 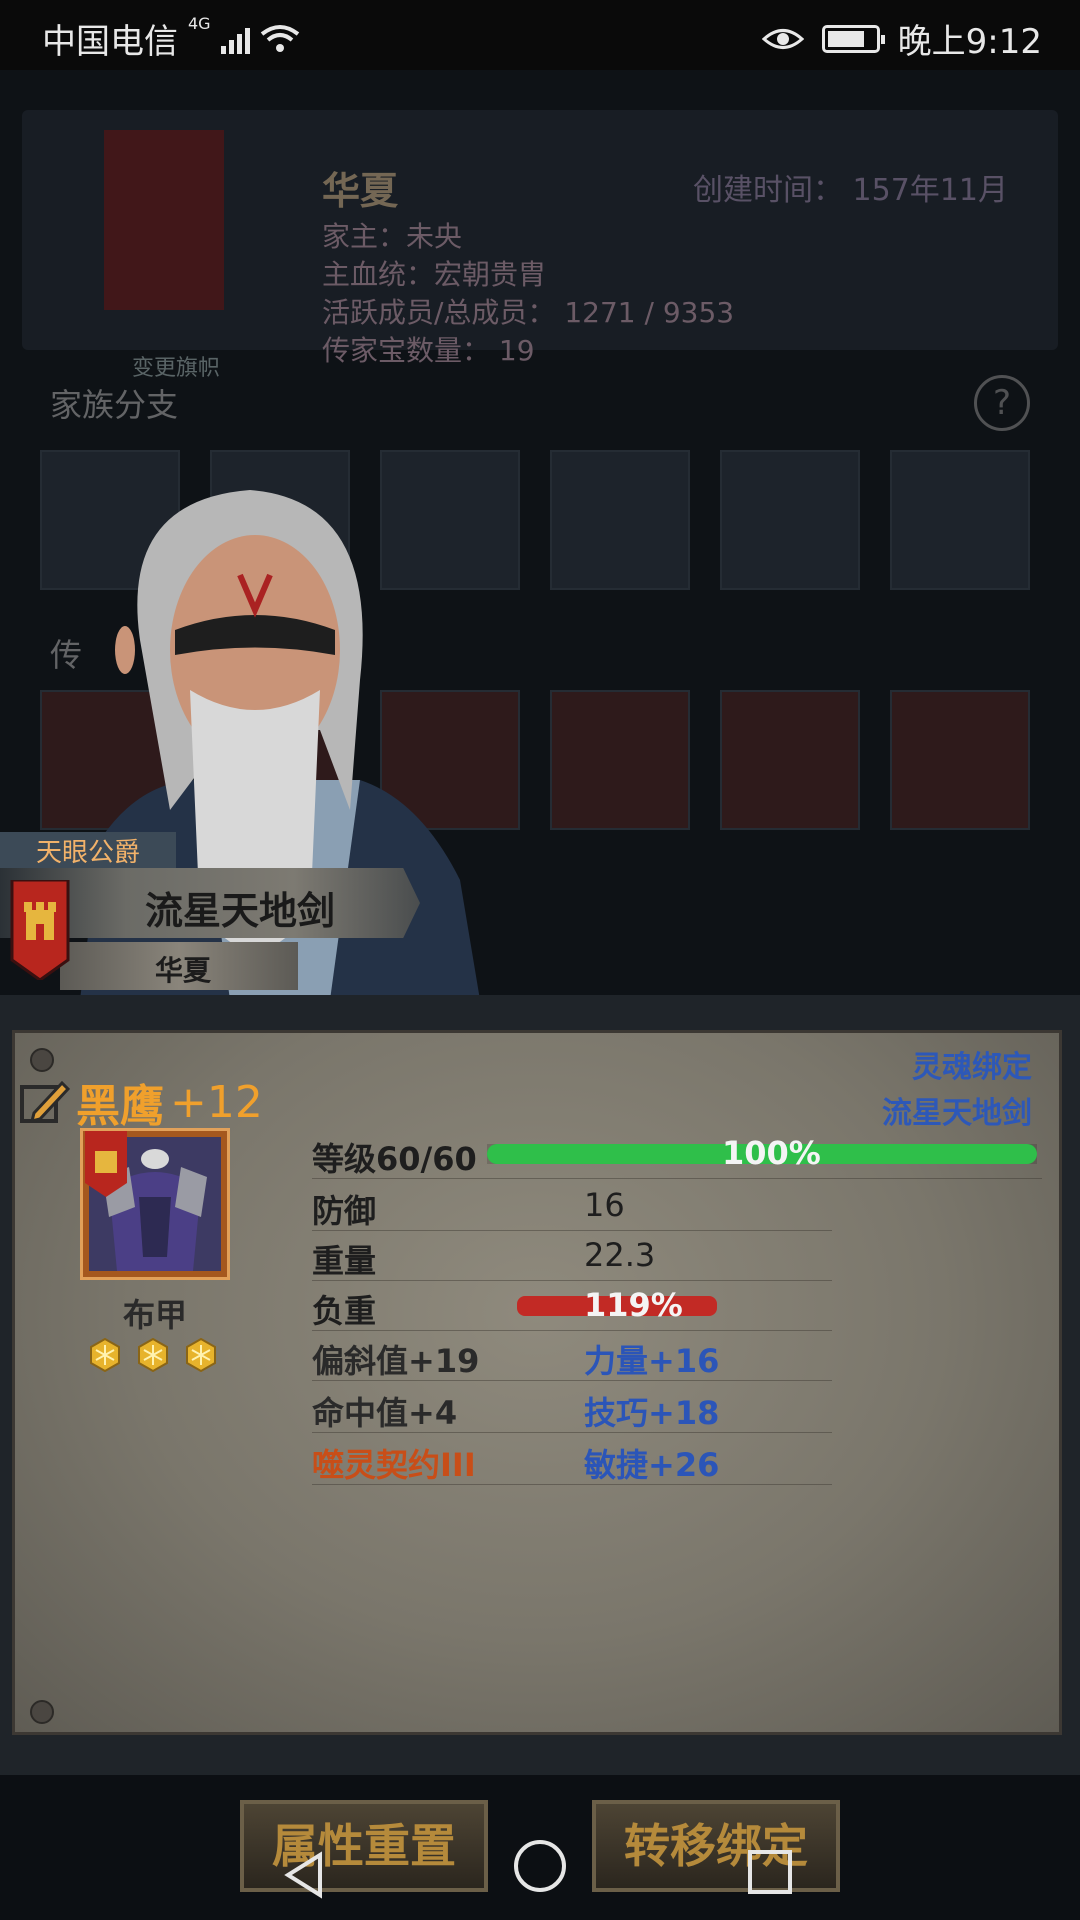 What do you see at coordinates (110, 42) in the screenshot?
I see `carrier-label: 中国电信` at bounding box center [110, 42].